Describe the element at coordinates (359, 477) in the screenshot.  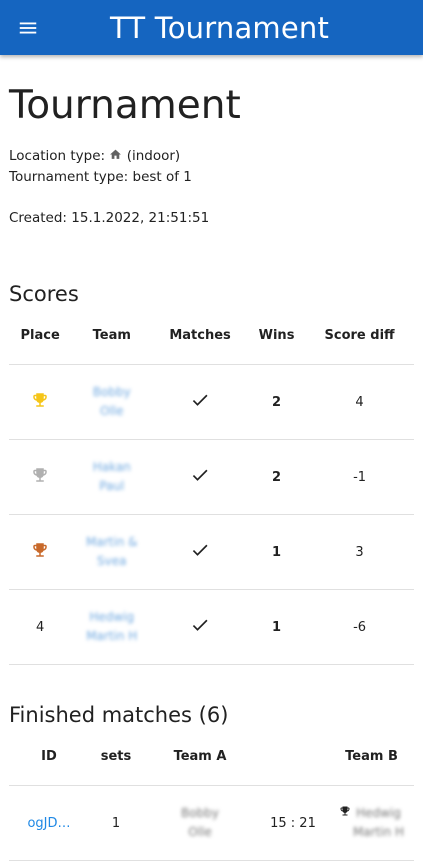
I see `score-diff-cell: -1` at that location.